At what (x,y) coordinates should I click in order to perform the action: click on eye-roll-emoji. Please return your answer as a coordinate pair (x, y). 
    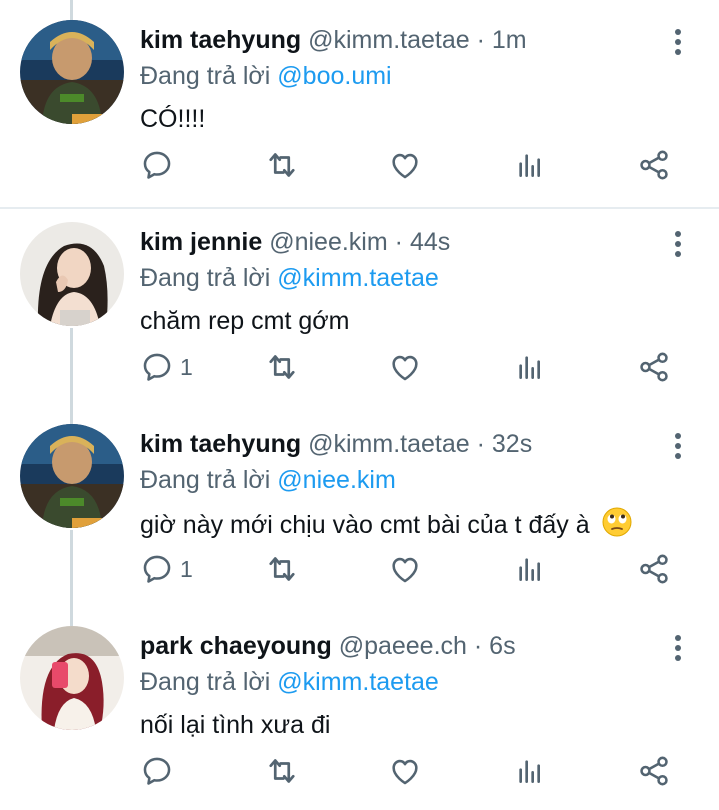
    Looking at the image, I should click on (617, 526).